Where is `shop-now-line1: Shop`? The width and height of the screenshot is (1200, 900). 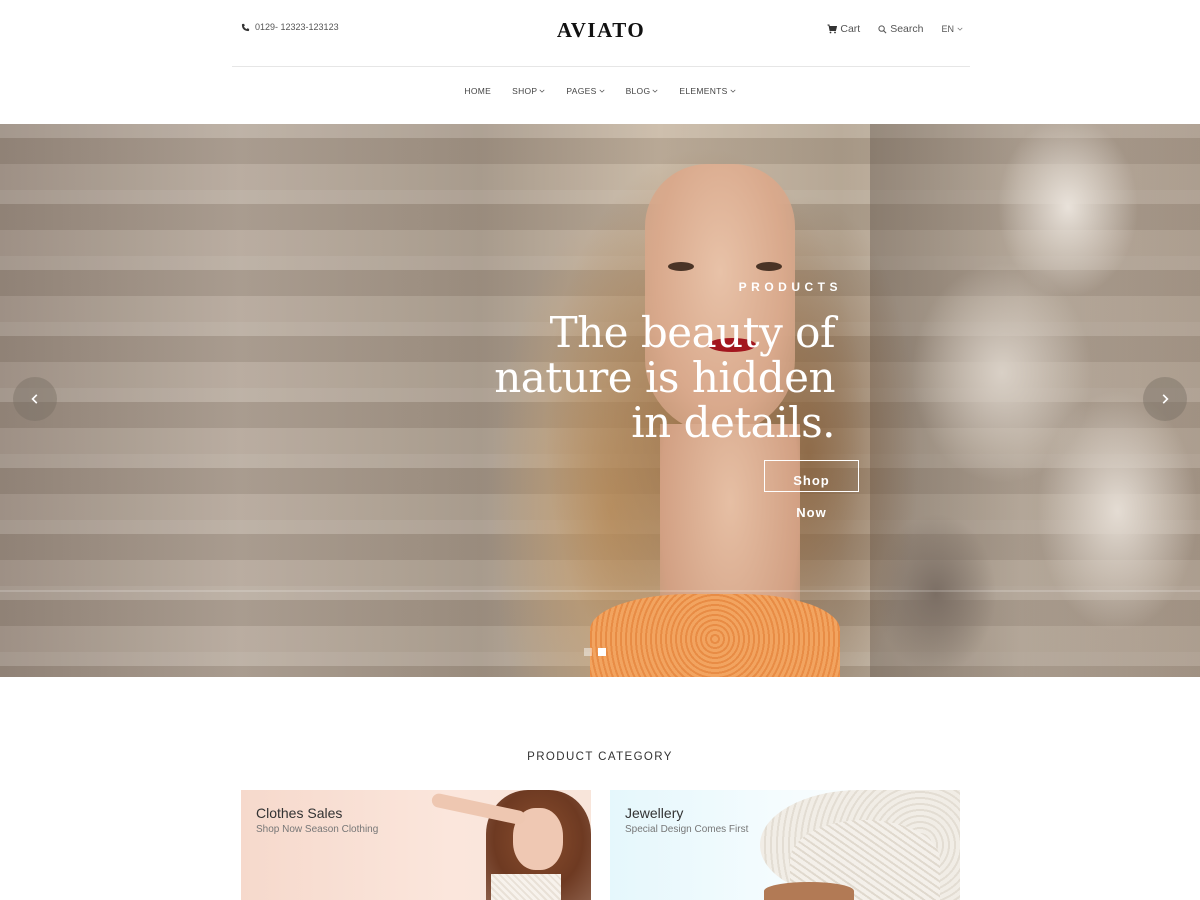 shop-now-line1: Shop is located at coordinates (811, 480).